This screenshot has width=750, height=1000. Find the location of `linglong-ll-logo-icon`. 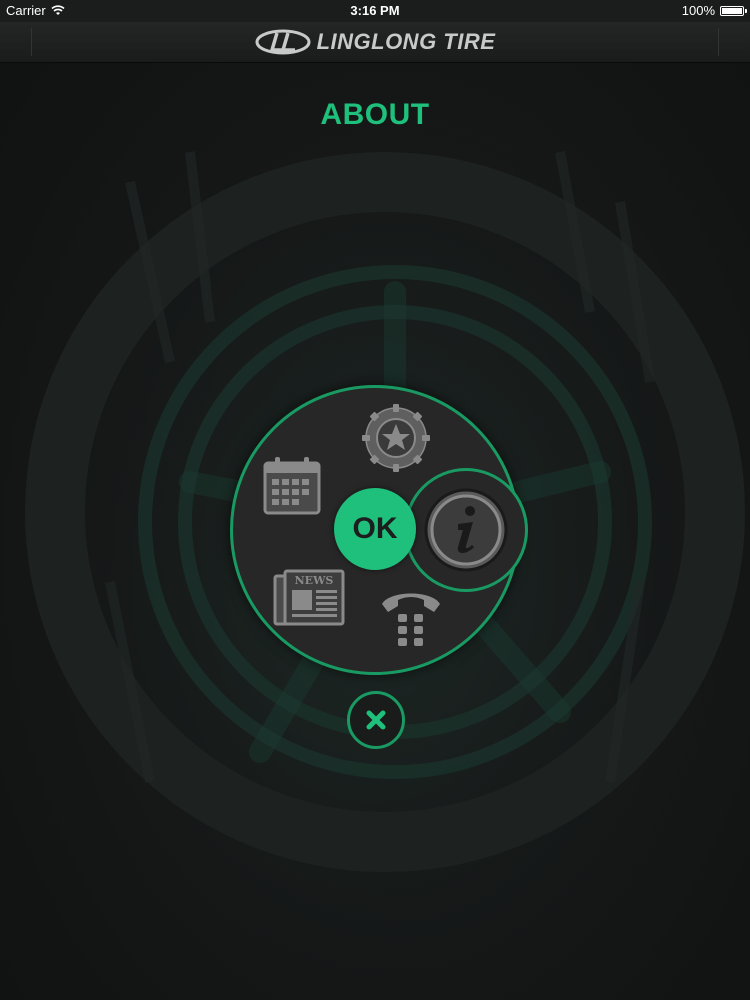

linglong-ll-logo-icon is located at coordinates (283, 42).